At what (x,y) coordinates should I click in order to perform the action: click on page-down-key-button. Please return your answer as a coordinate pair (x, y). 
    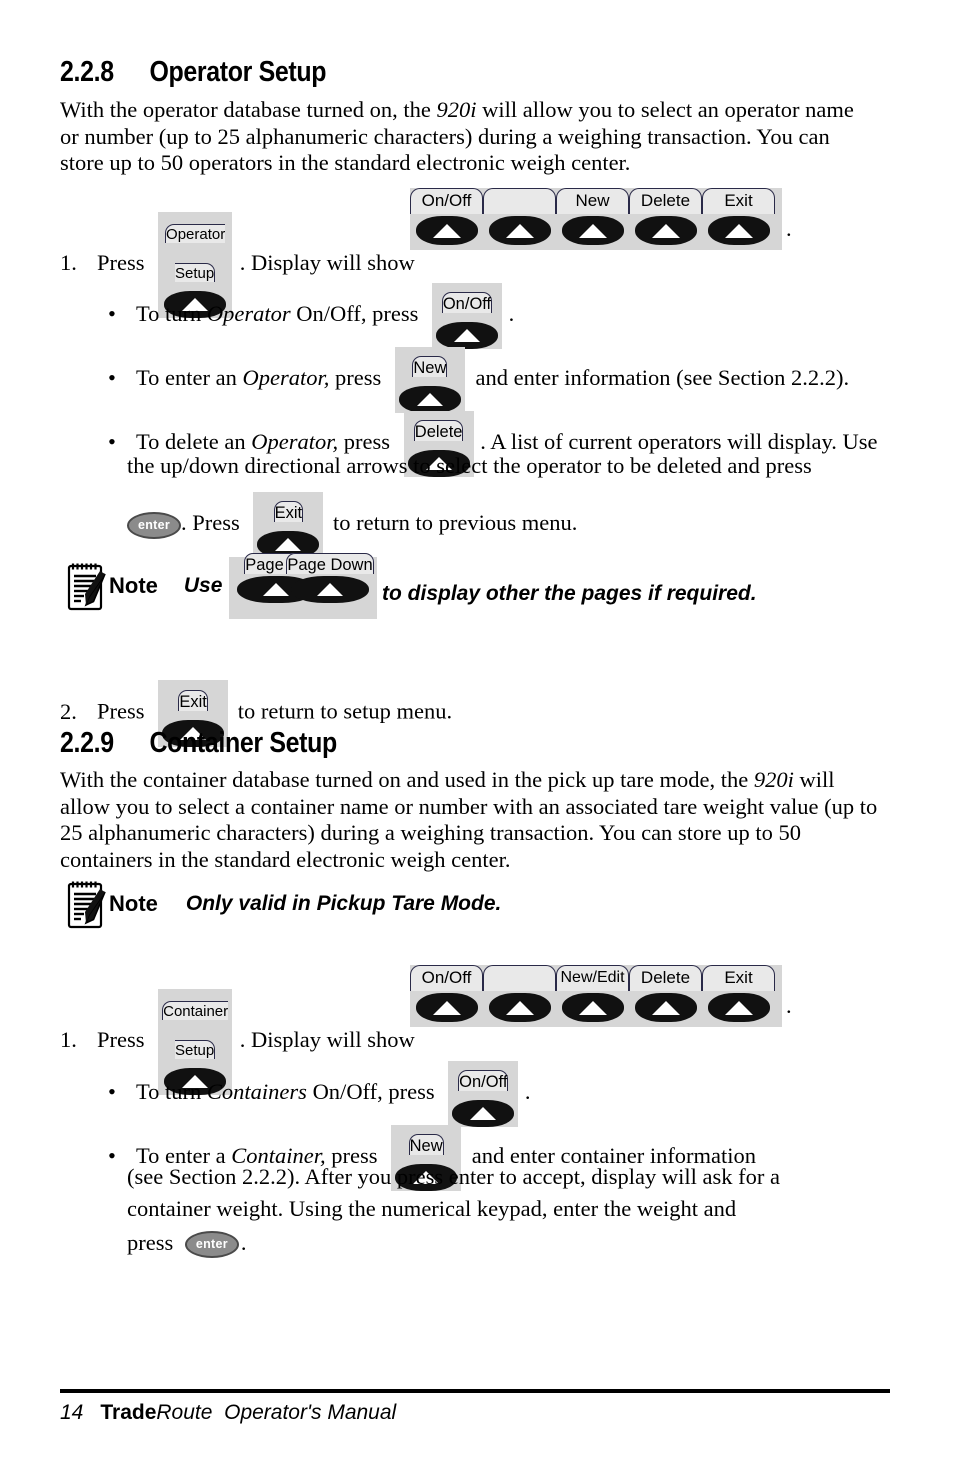
    Looking at the image, I should click on (330, 589).